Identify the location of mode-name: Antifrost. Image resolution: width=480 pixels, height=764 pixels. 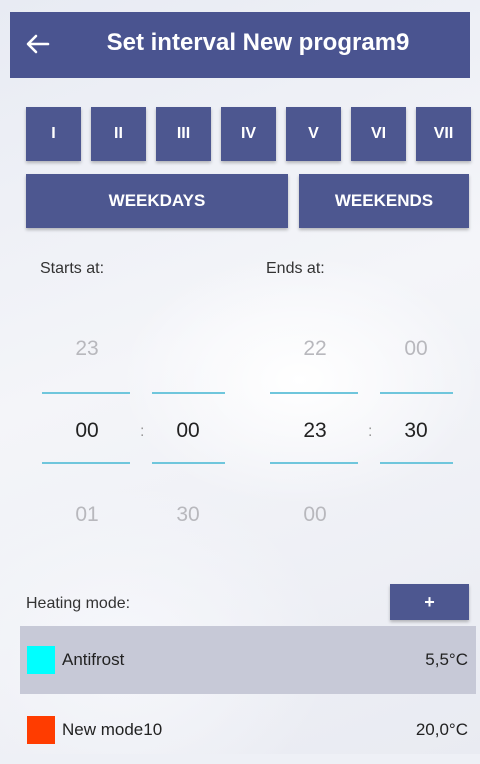
(93, 659).